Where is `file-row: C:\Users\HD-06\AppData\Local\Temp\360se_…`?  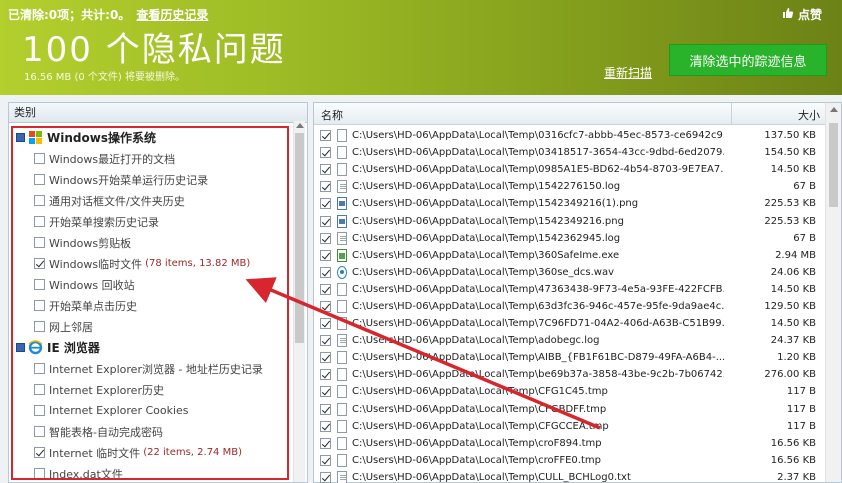 file-row: C:\Users\HD-06\AppData\Local\Temp\360se_… is located at coordinates (570, 272).